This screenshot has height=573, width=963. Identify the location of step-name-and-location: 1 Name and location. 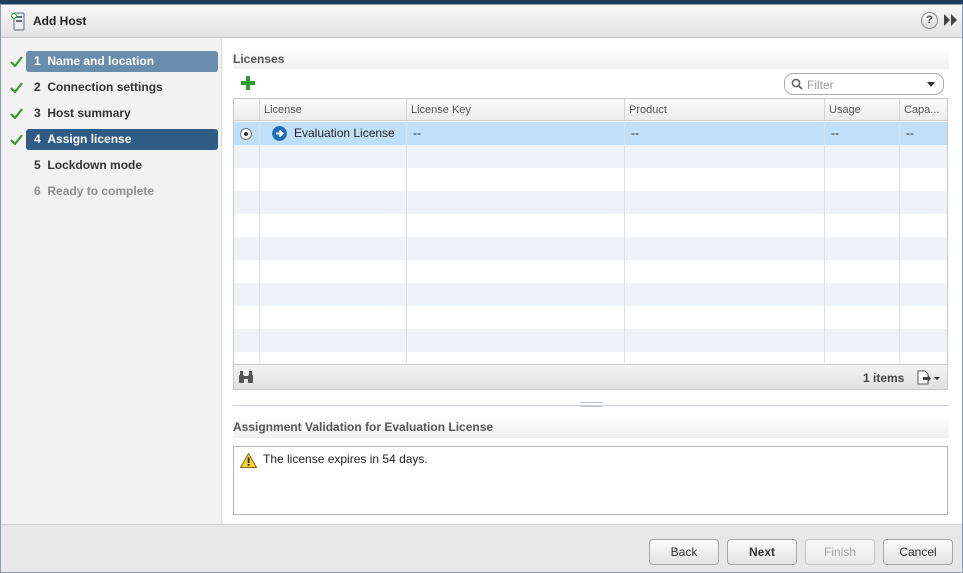
(111, 62).